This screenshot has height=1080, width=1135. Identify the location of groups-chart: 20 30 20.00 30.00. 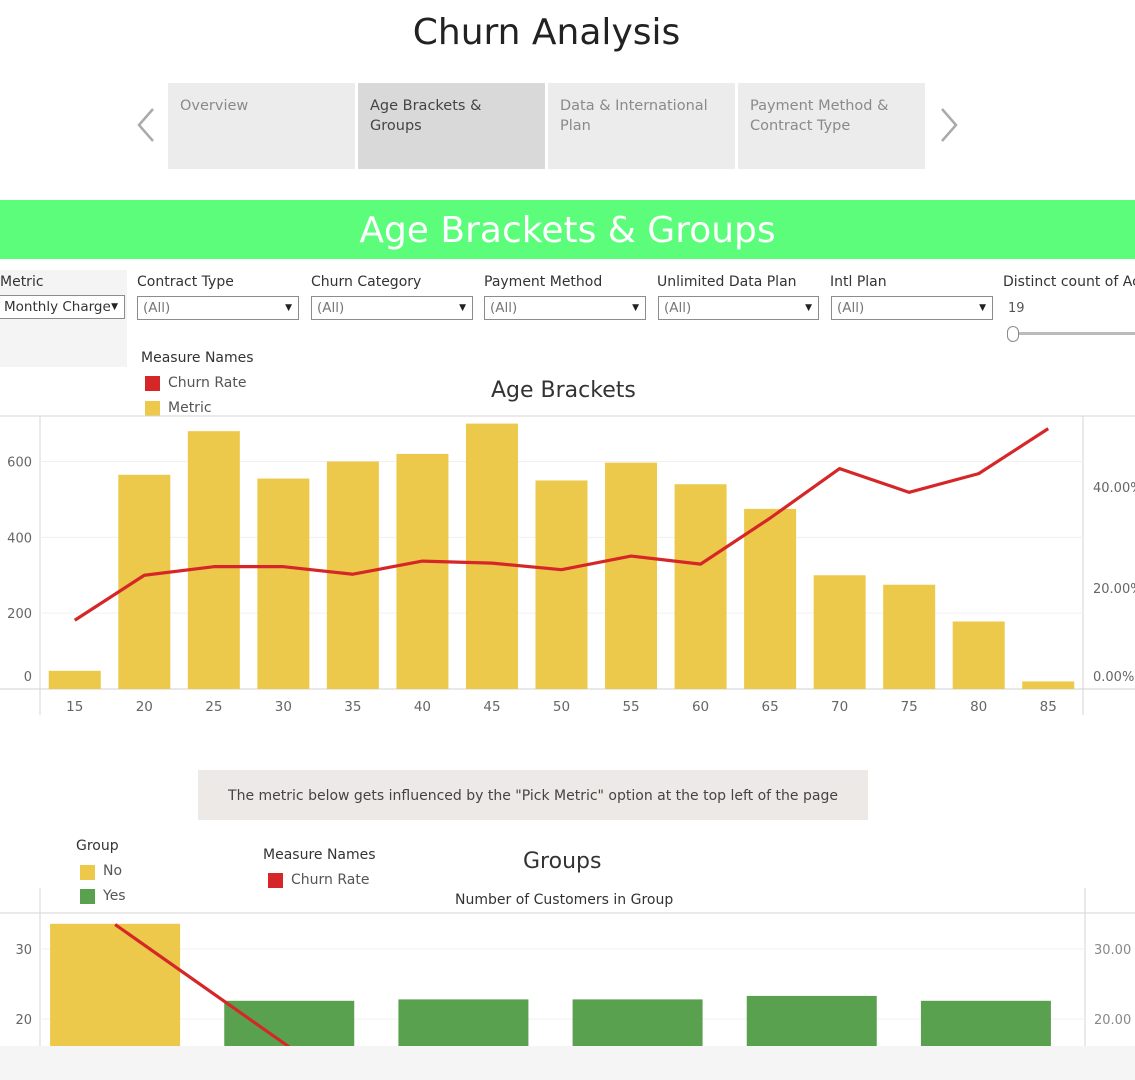
(567, 967).